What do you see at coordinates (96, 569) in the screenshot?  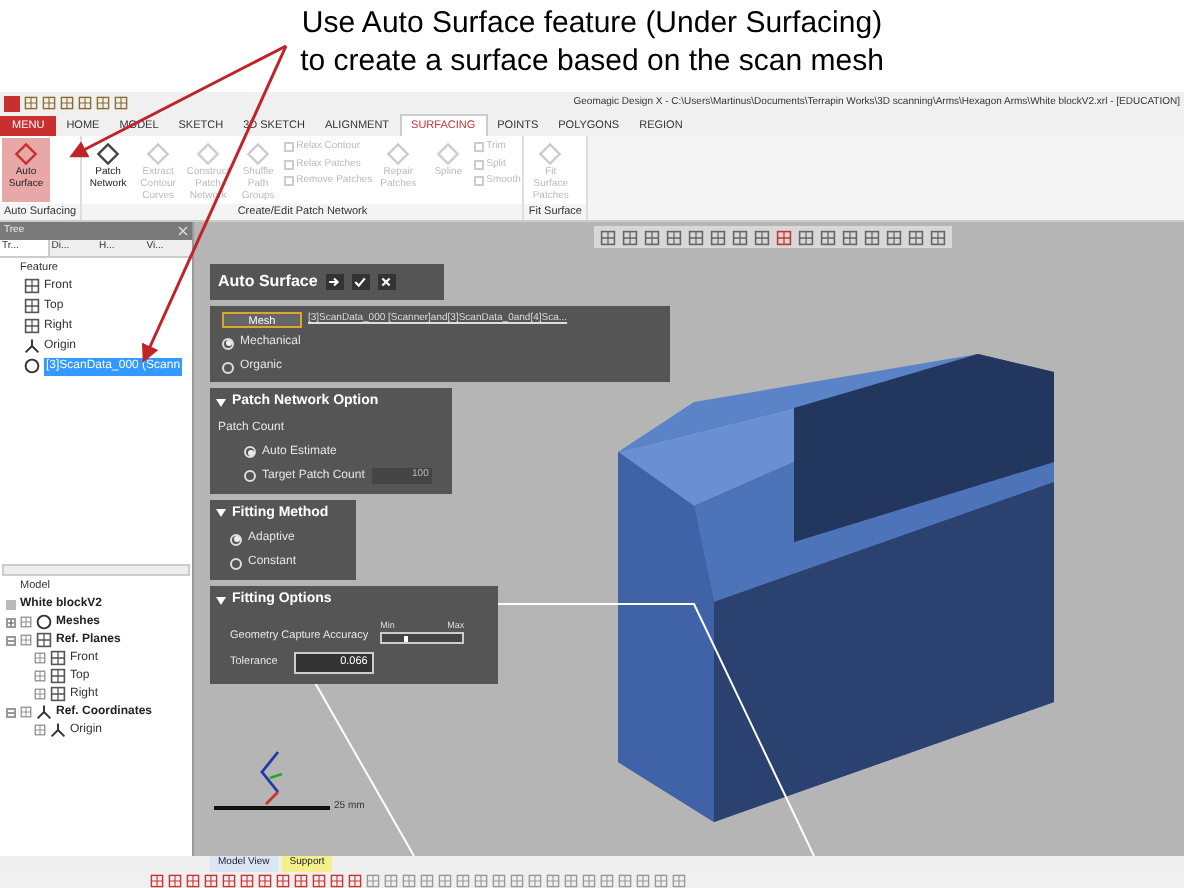 I see `scrollbar` at bounding box center [96, 569].